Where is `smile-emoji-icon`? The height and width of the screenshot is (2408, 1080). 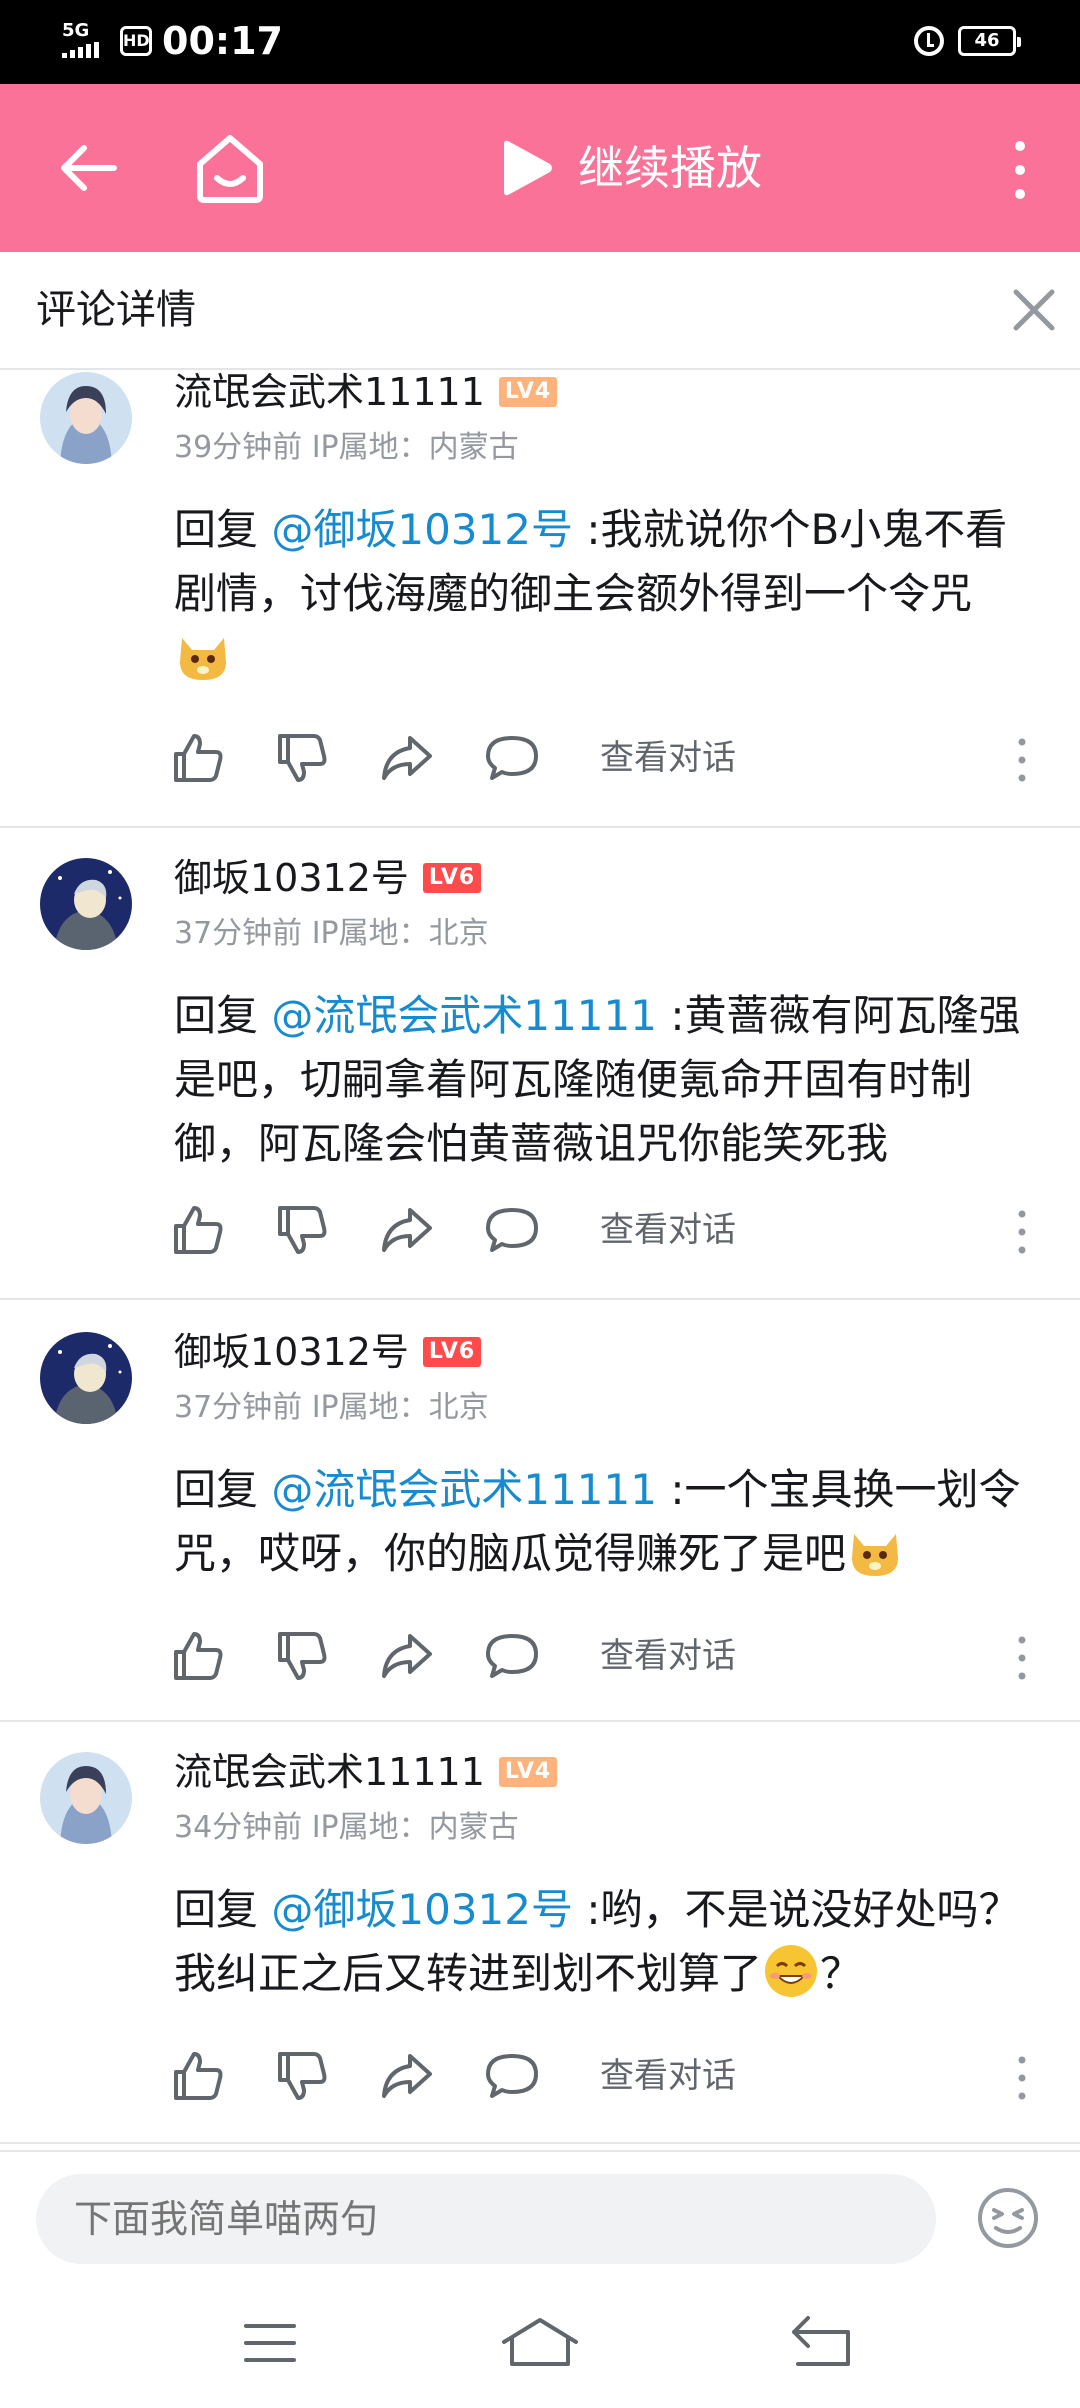
smile-emoji-icon is located at coordinates (791, 1971).